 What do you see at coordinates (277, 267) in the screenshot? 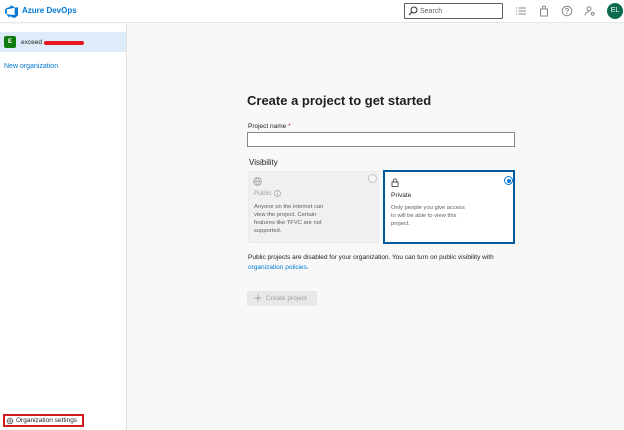
I see `organization-policies-link: organization policies` at bounding box center [277, 267].